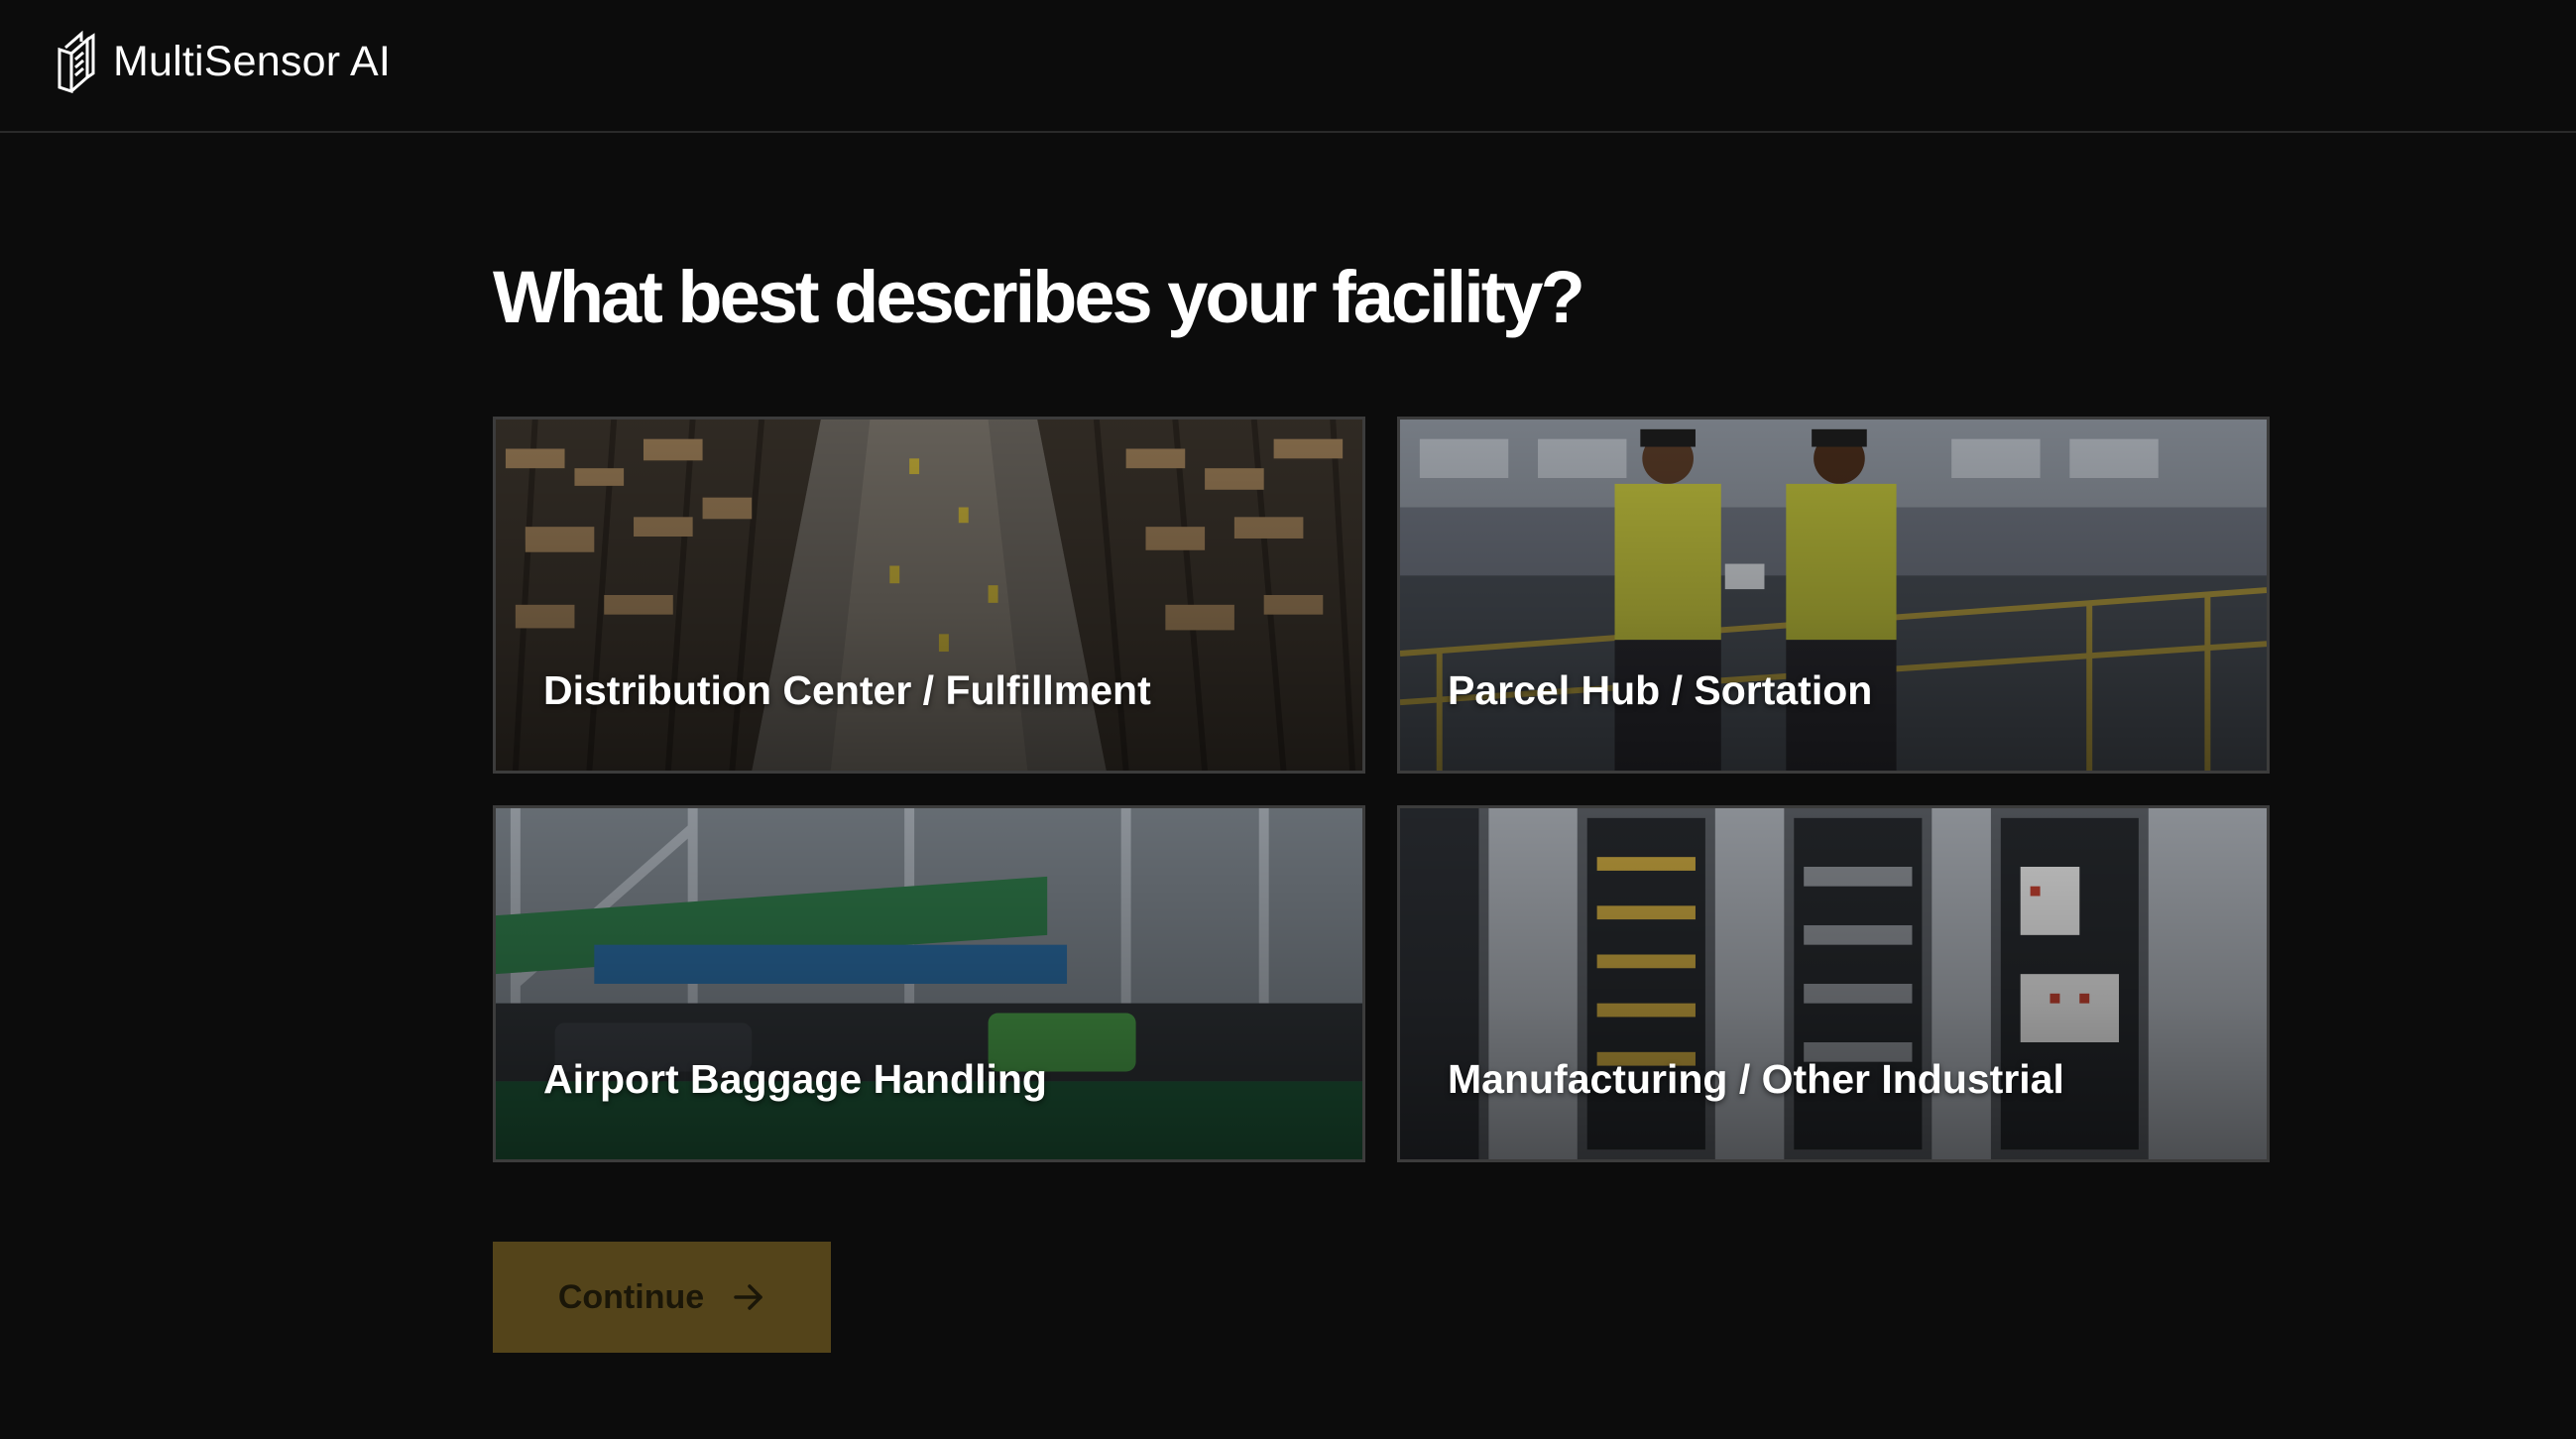 This screenshot has width=2576, height=1439. I want to click on option-card-airport-baggage: Airport Baggage Handling, so click(929, 983).